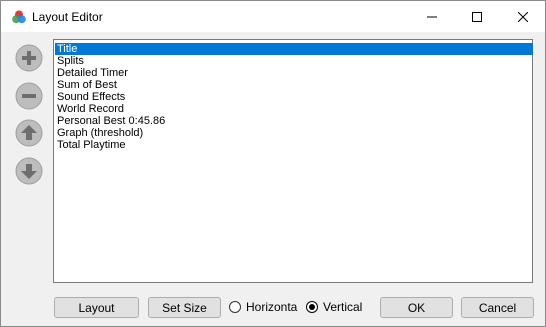 This screenshot has height=327, width=546. I want to click on horizontal-radio-circle, so click(235, 307).